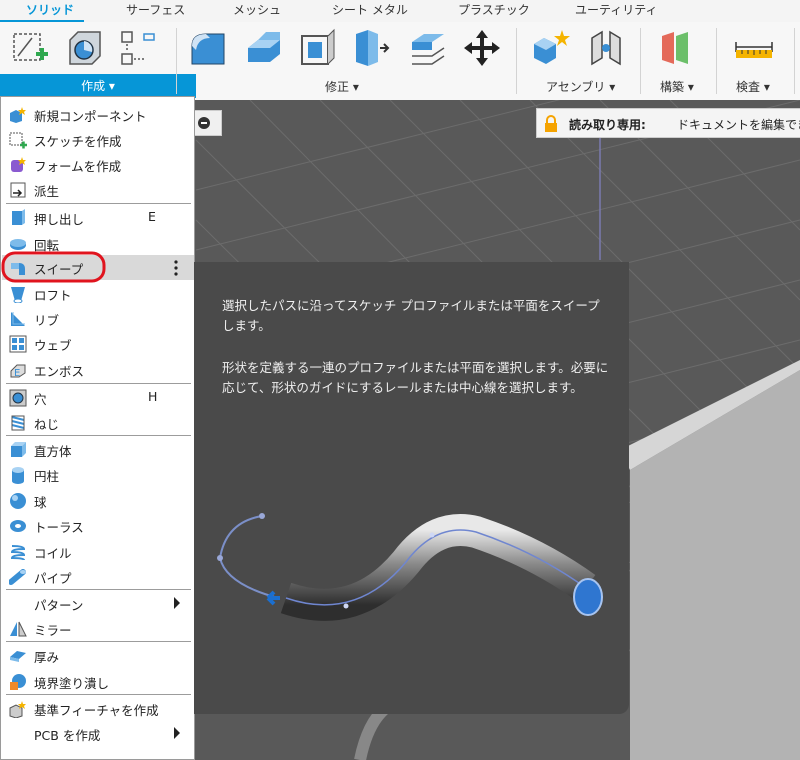 The image size is (800, 760). What do you see at coordinates (616, 11) in the screenshot?
I see `tab-utility: ユーティリティ` at bounding box center [616, 11].